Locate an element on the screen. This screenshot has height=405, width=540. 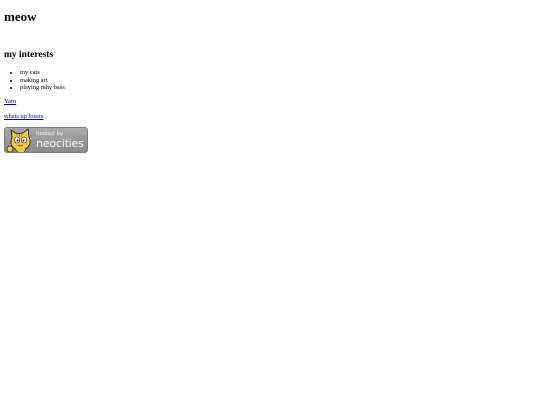
whats-up-losers-link: whats up losers is located at coordinates (23, 116).